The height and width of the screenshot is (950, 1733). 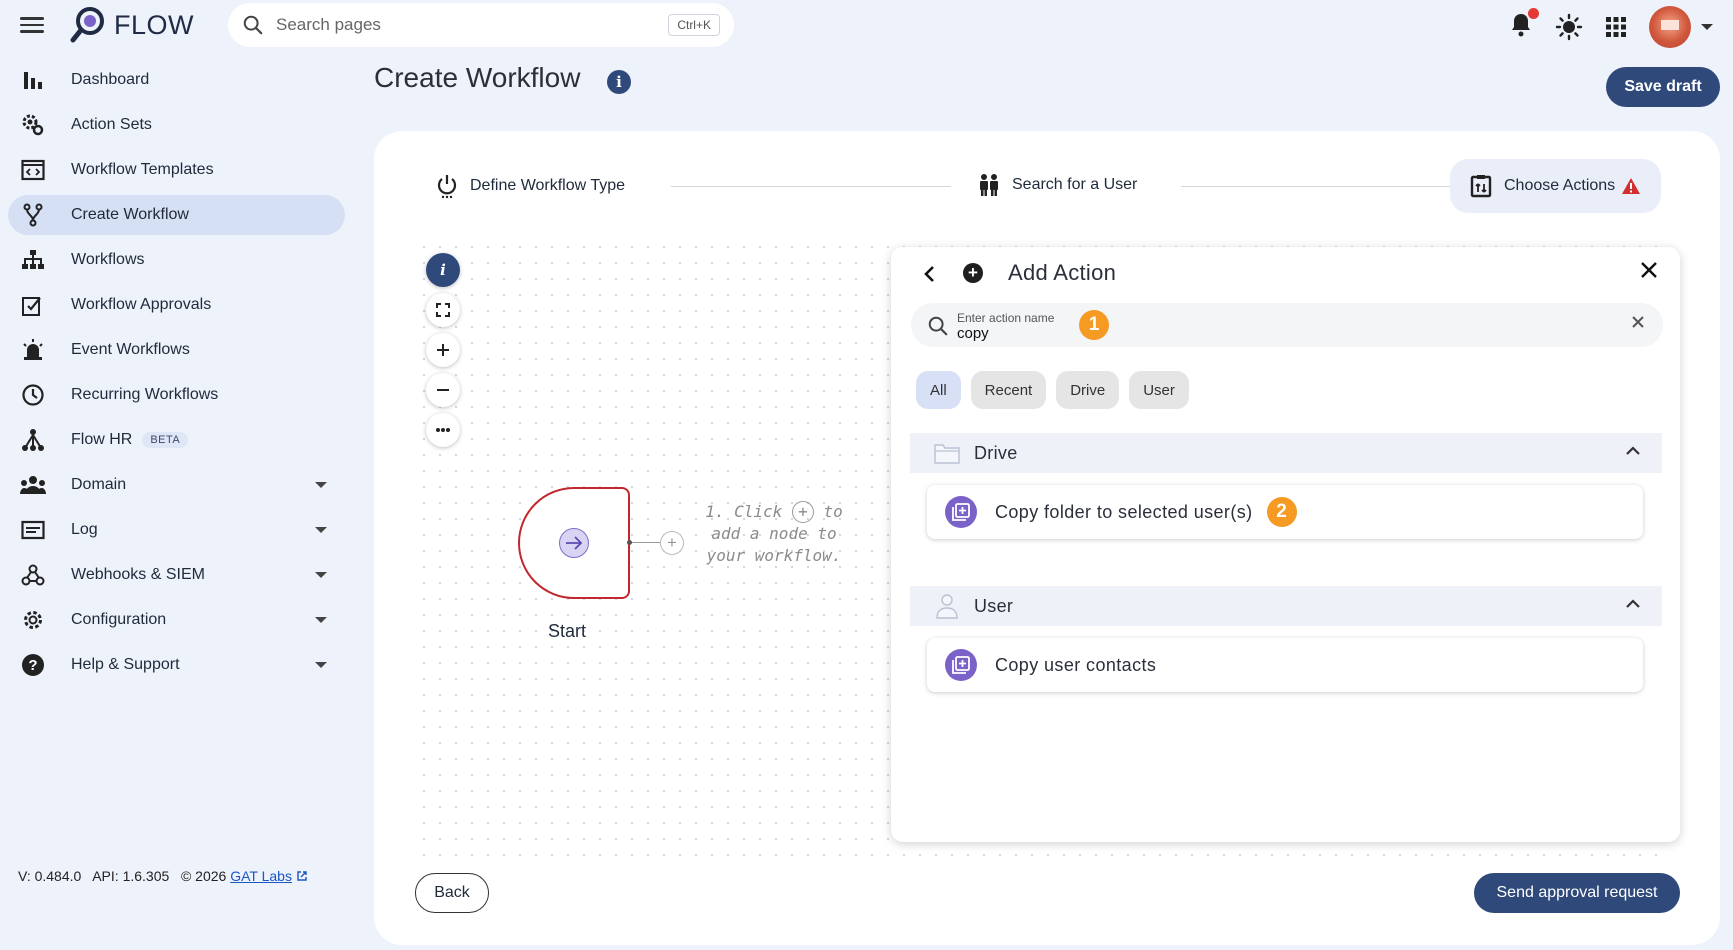 I want to click on copyright: © 2026, so click(x=203, y=876).